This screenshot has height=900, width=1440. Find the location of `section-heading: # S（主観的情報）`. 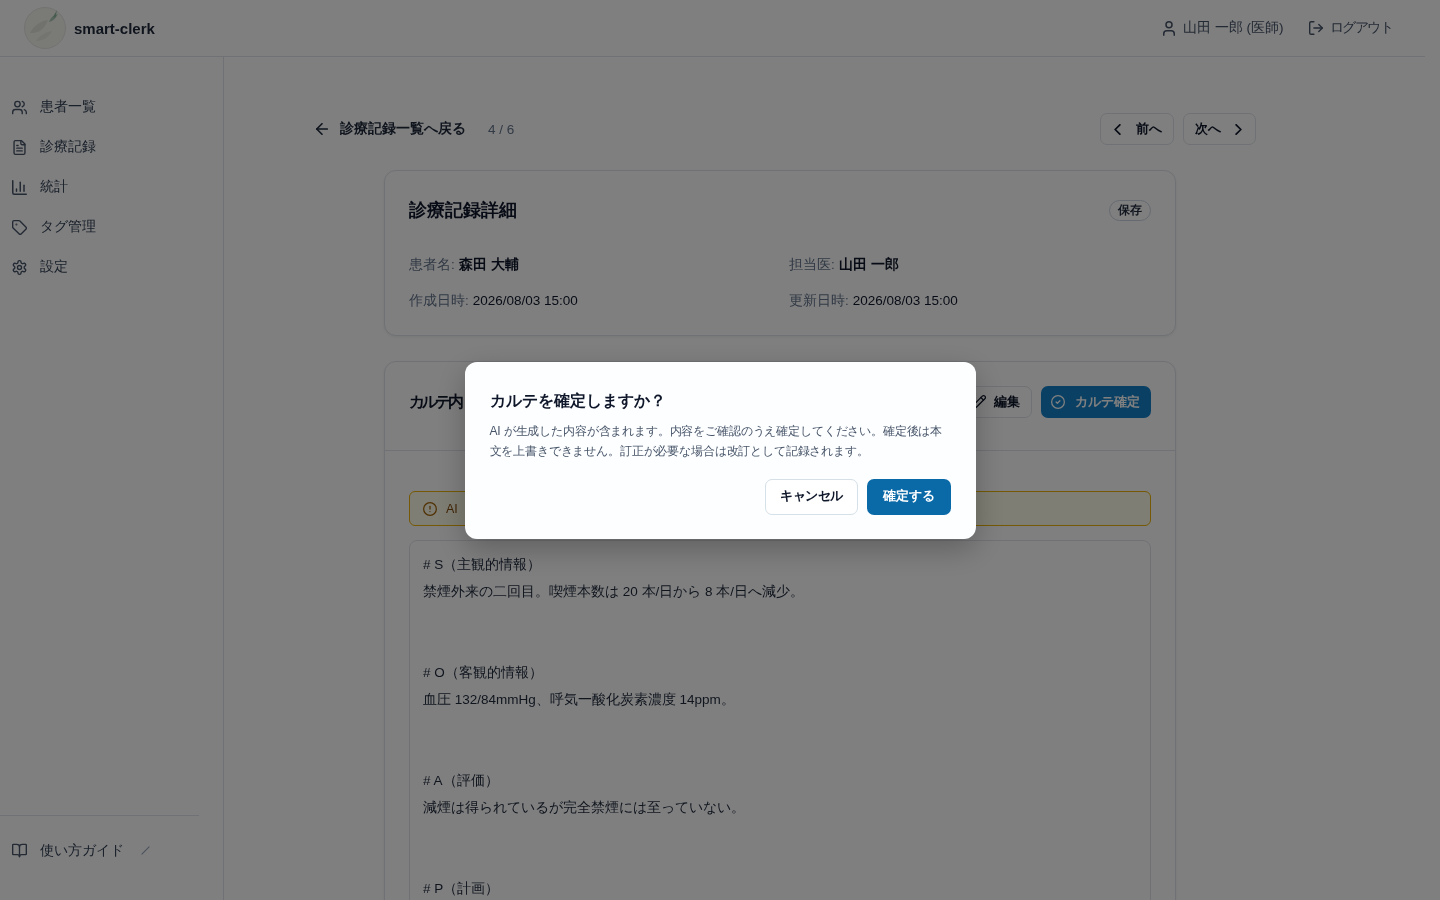

section-heading: # S（主観的情報） is located at coordinates (483, 565).